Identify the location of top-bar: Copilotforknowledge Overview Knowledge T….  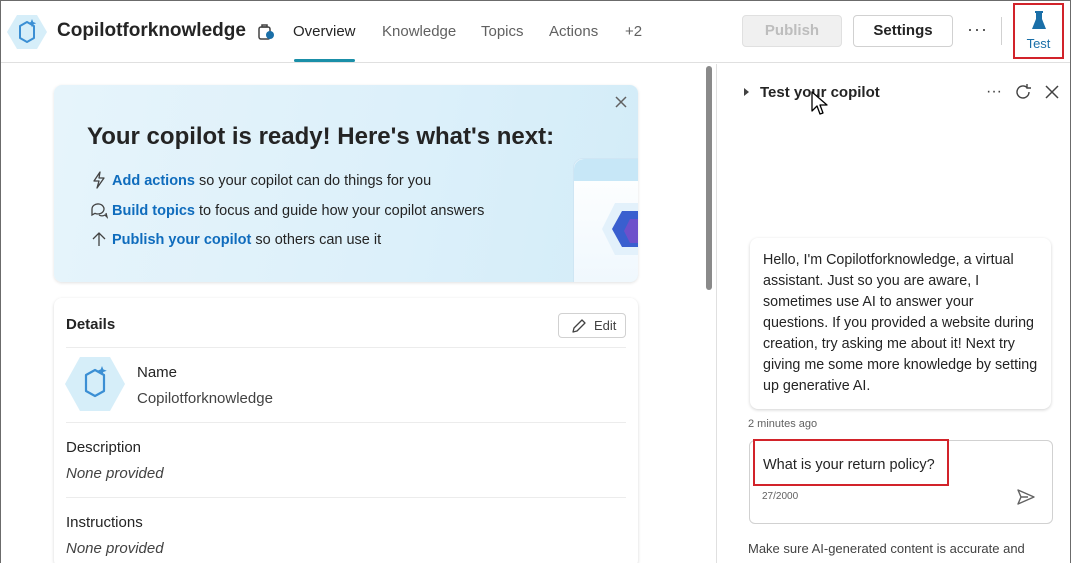
(535, 32).